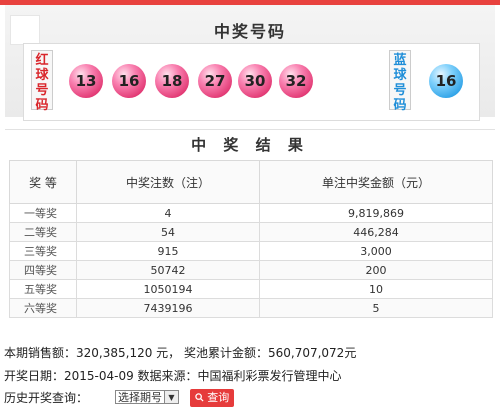 Image resolution: width=500 pixels, height=409 pixels. I want to click on header-level: 奖 等, so click(43, 182).